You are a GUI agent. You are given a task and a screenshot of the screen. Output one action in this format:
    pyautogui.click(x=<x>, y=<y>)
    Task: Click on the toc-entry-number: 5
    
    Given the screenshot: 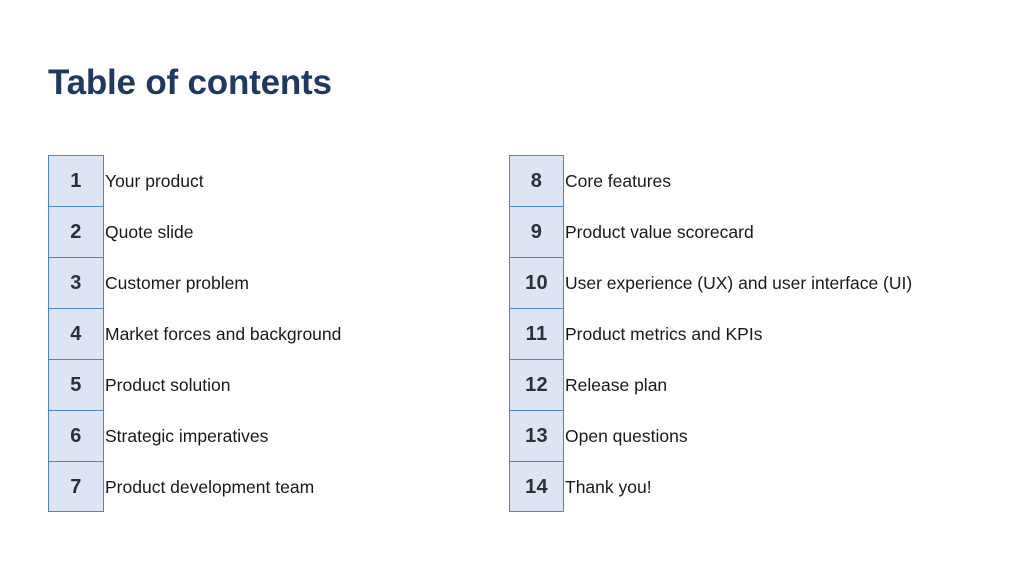 What is the action you would take?
    pyautogui.click(x=76, y=384)
    